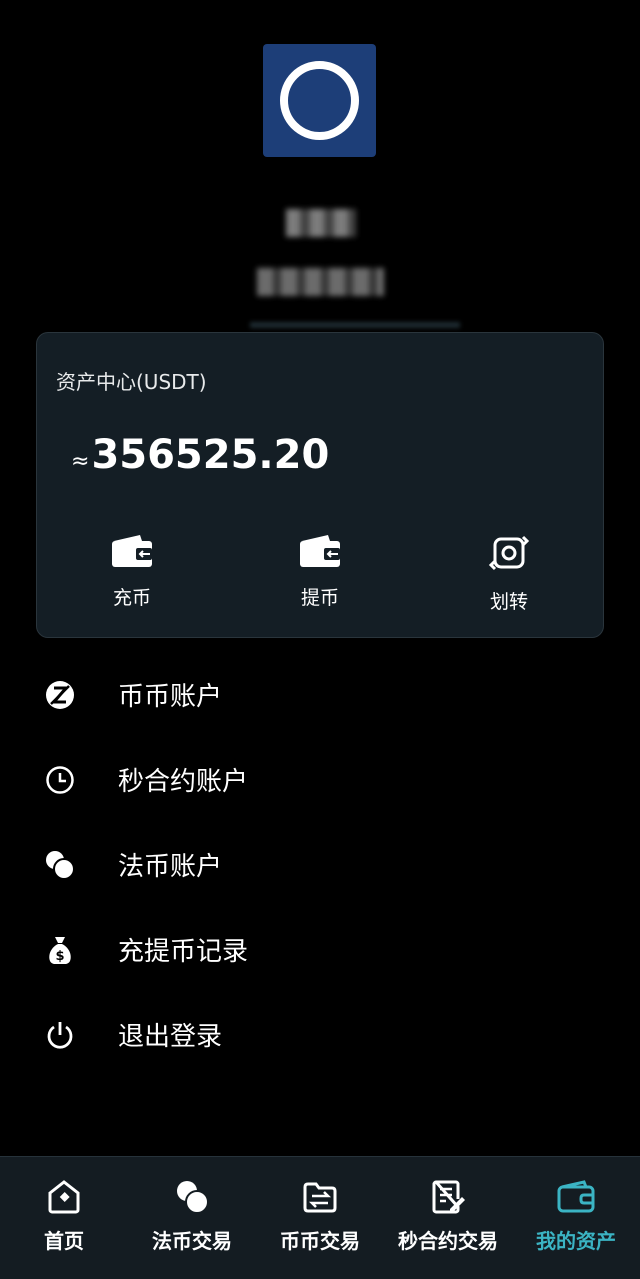  I want to click on nav-label: 法币交易, so click(192, 1241).